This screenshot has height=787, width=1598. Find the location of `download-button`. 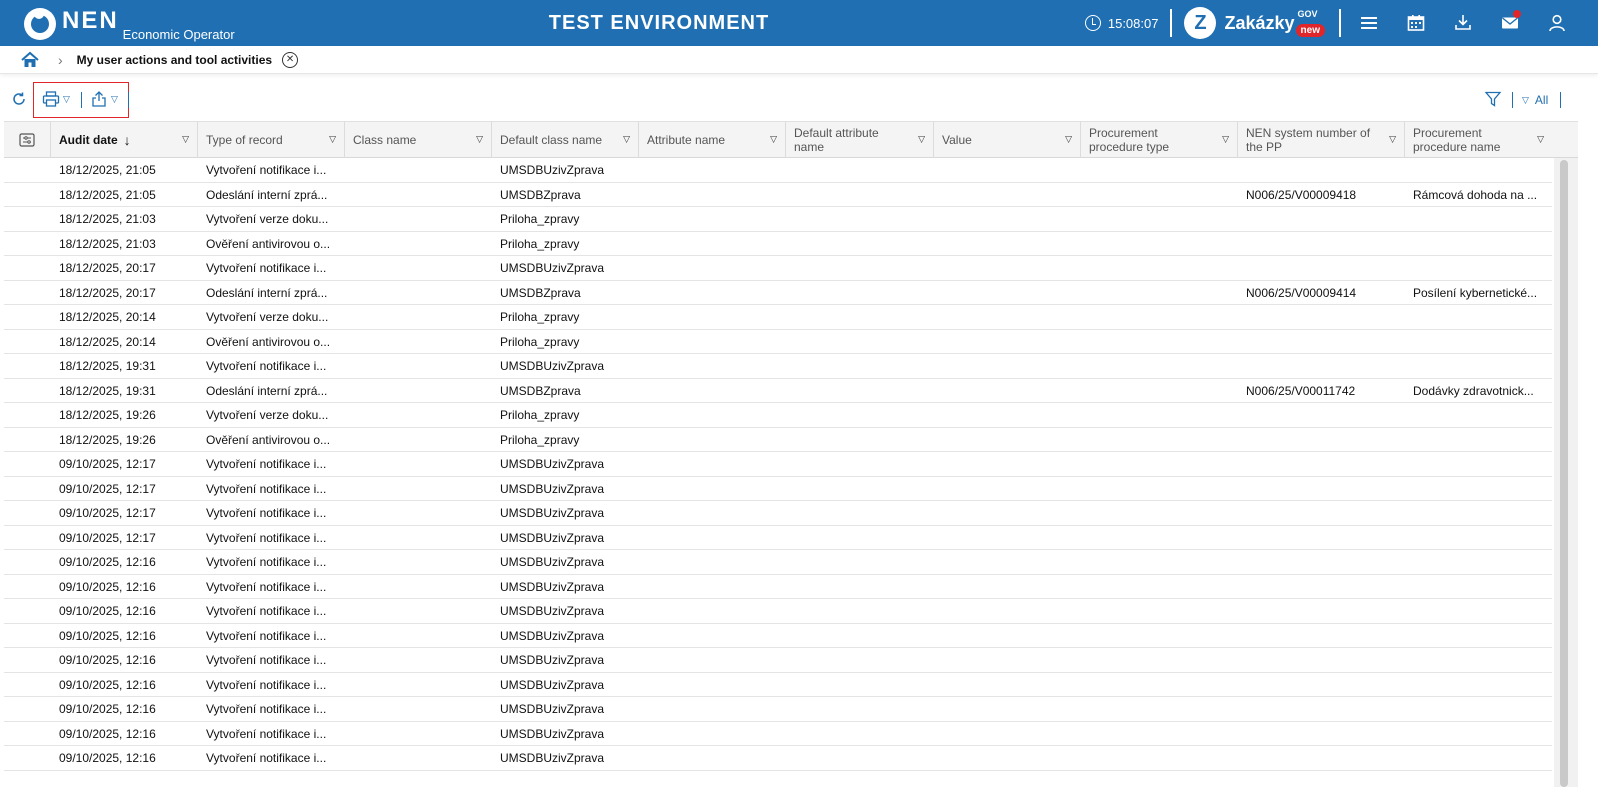

download-button is located at coordinates (1462, 23).